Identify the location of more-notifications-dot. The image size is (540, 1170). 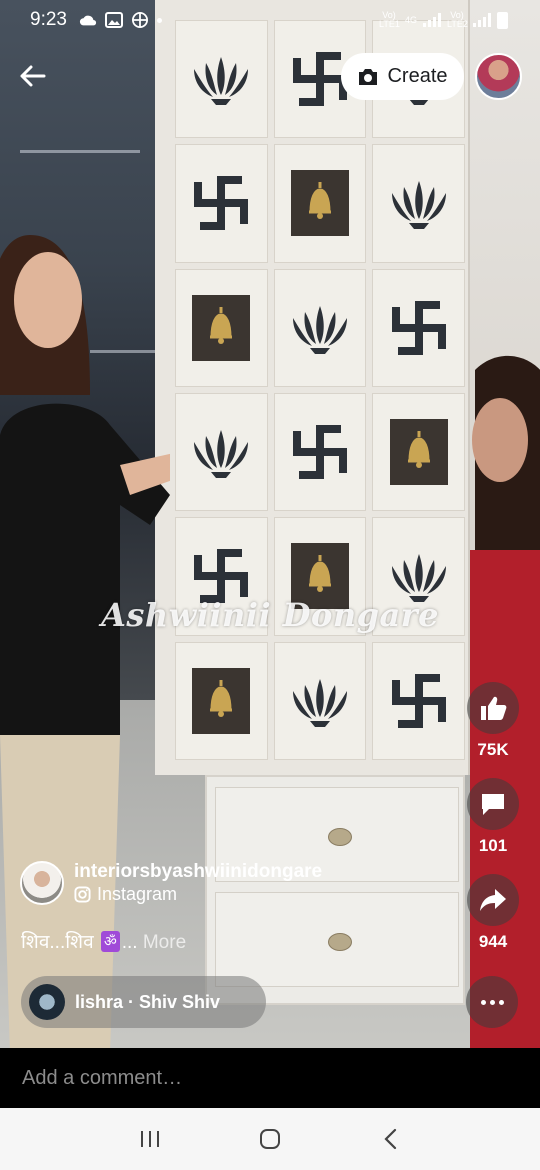
(159, 20).